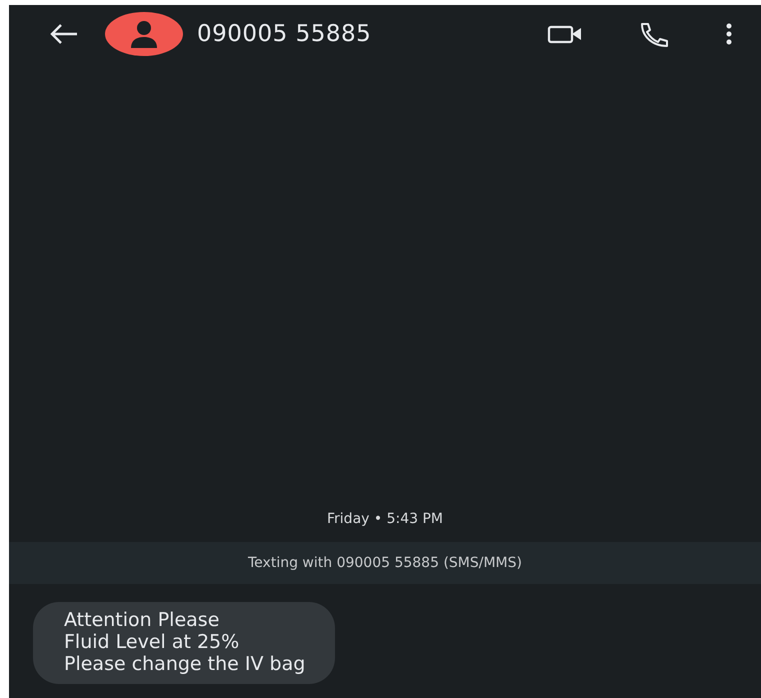  I want to click on video-camera-icon, so click(565, 34).